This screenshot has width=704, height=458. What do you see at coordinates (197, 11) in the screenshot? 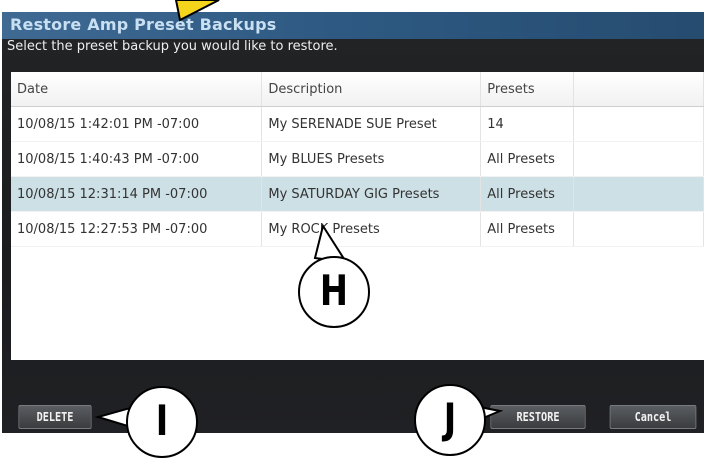
I see `pointer-arrow-icon` at bounding box center [197, 11].